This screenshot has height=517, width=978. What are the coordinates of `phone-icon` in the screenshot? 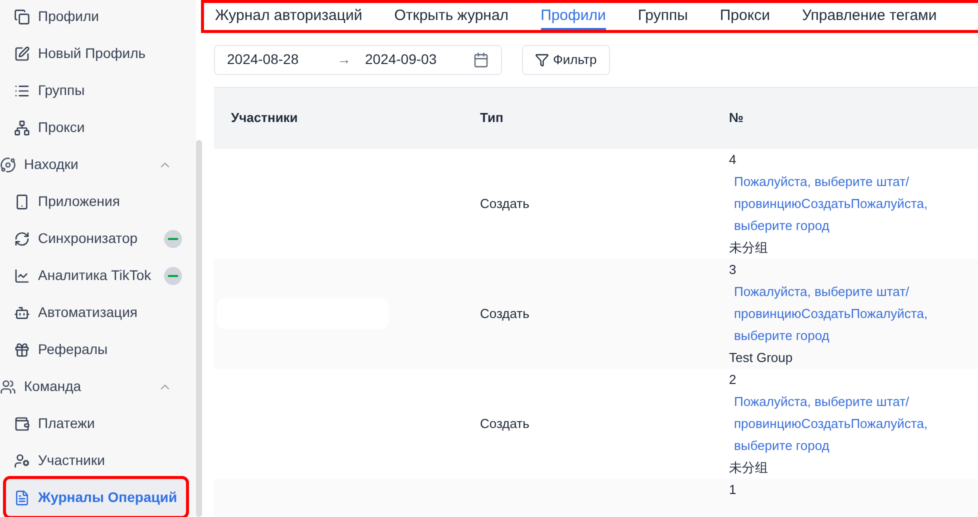 It's located at (22, 202).